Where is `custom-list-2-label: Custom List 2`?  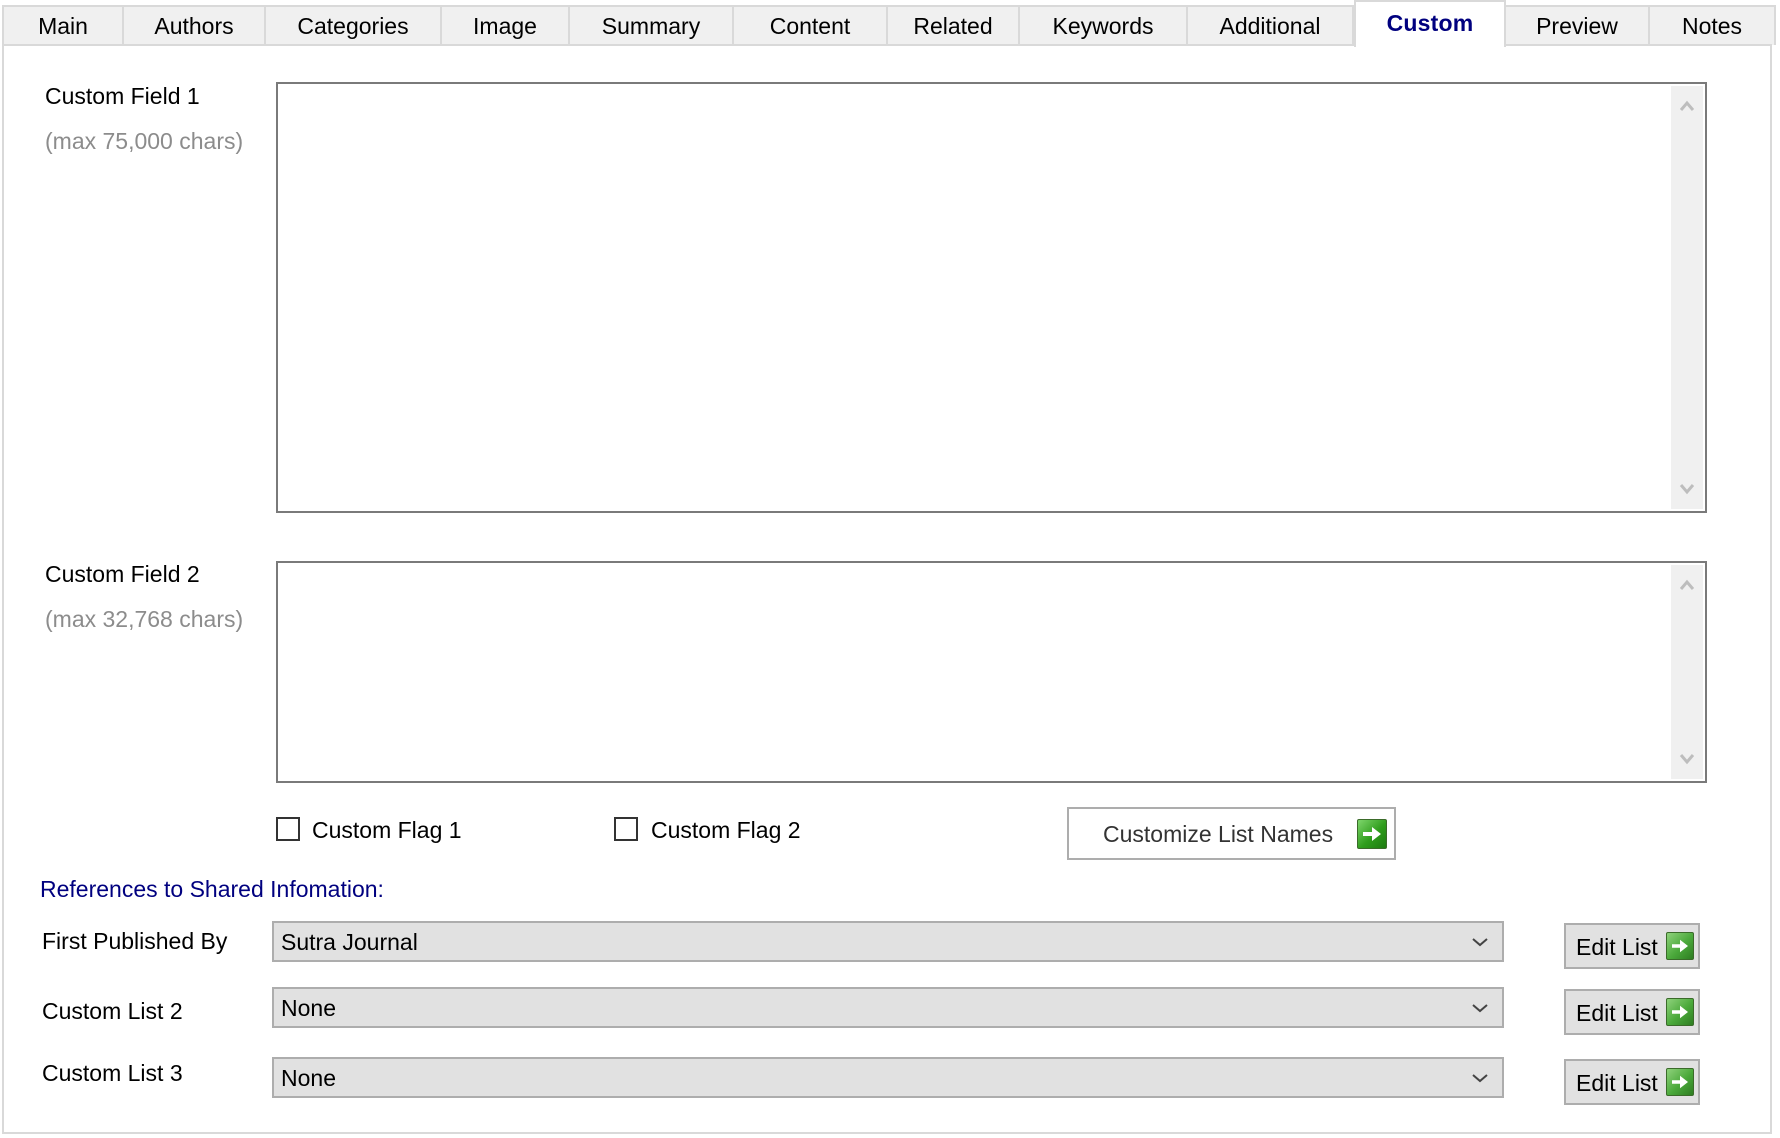 custom-list-2-label: Custom List 2 is located at coordinates (112, 1011).